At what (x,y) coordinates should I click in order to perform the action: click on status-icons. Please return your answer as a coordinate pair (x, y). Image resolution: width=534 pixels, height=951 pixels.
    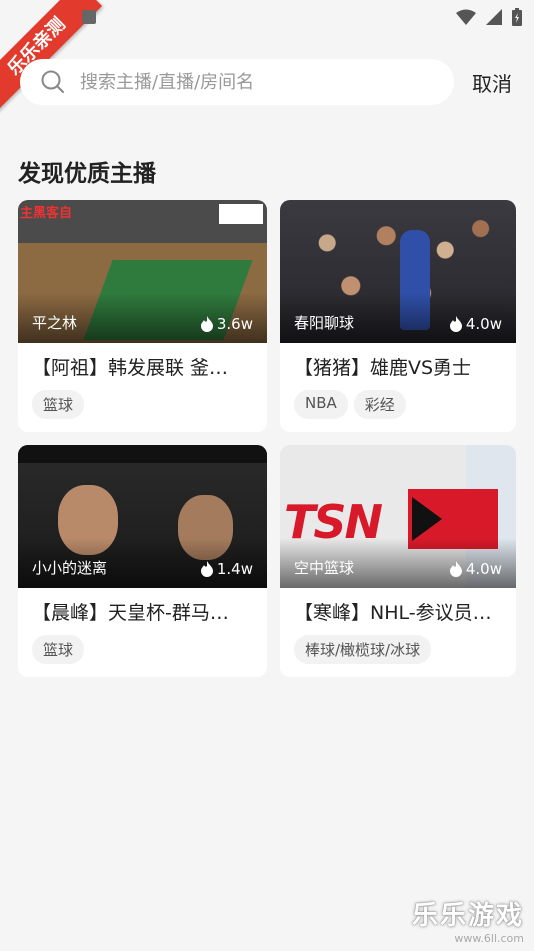
    Looking at the image, I should click on (489, 17).